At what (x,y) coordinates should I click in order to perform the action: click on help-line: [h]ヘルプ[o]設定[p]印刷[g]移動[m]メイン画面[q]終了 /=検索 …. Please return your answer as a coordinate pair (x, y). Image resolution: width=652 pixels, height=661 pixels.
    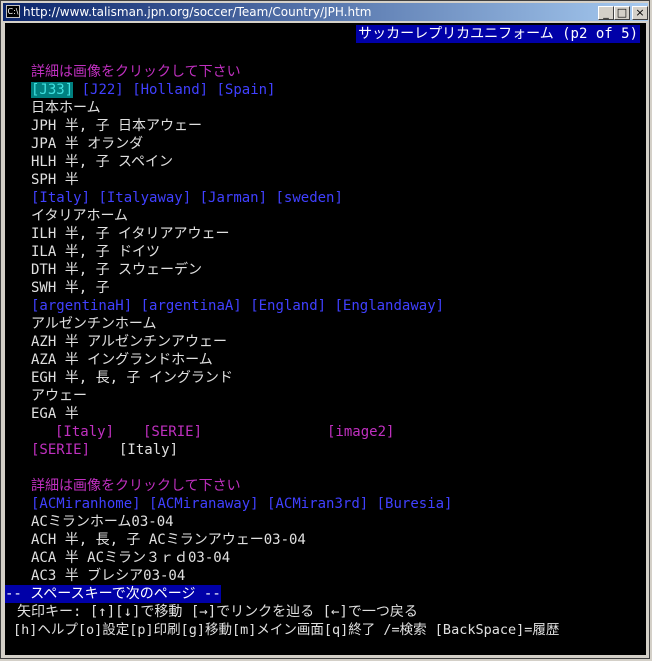
    Looking at the image, I should click on (286, 630).